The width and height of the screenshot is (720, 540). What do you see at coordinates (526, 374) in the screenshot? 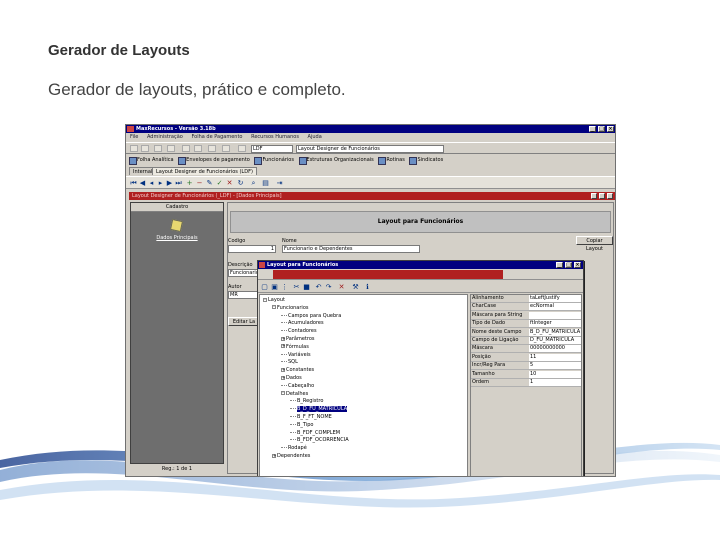
I see `property-row: Tamanho 10` at bounding box center [526, 374].